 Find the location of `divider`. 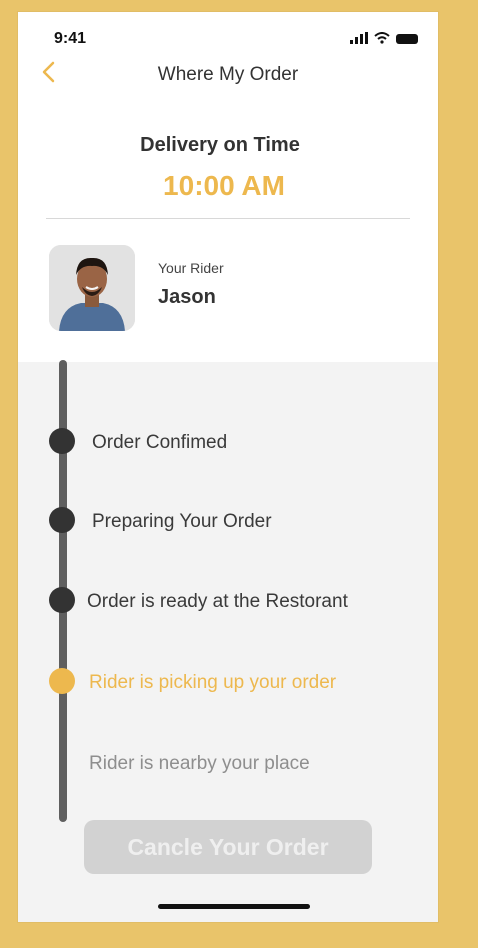

divider is located at coordinates (228, 218).